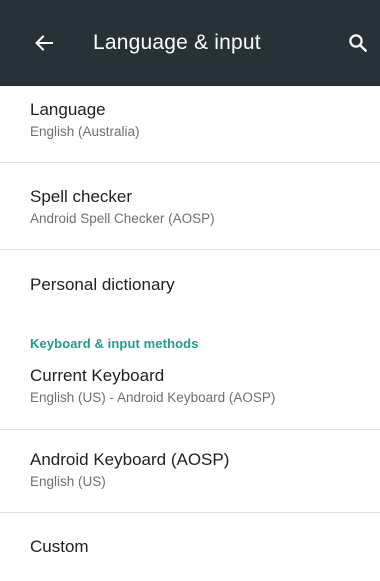  What do you see at coordinates (177, 42) in the screenshot?
I see `page-title: Language & input` at bounding box center [177, 42].